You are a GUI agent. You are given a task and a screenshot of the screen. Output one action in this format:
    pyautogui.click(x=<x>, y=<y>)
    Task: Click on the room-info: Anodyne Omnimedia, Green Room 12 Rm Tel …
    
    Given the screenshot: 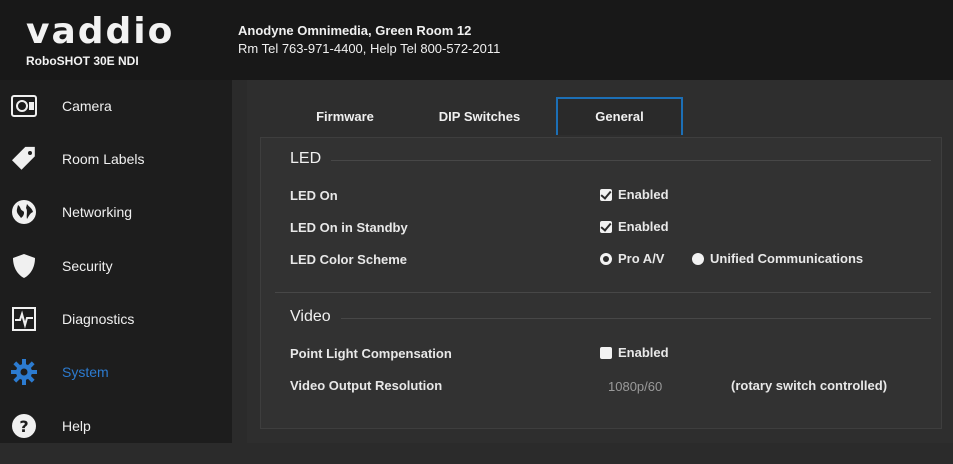 What is the action you would take?
    pyautogui.click(x=369, y=40)
    